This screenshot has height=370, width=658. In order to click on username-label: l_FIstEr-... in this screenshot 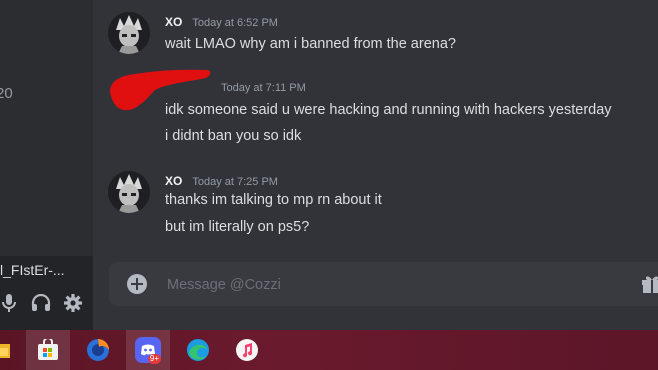, I will do `click(46, 270)`.